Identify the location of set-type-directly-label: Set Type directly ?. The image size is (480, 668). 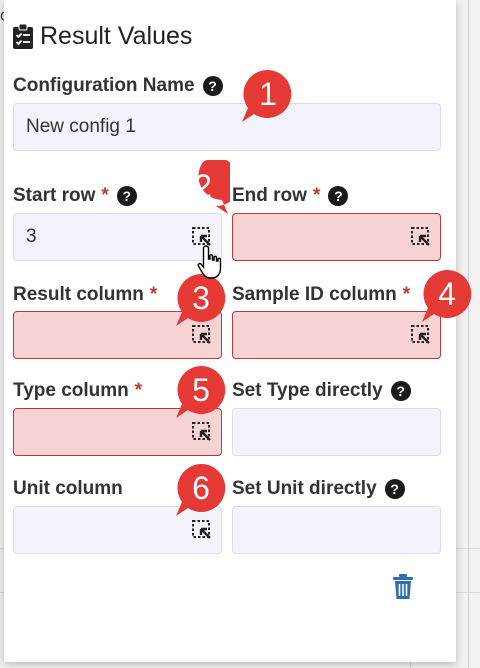
(321, 391).